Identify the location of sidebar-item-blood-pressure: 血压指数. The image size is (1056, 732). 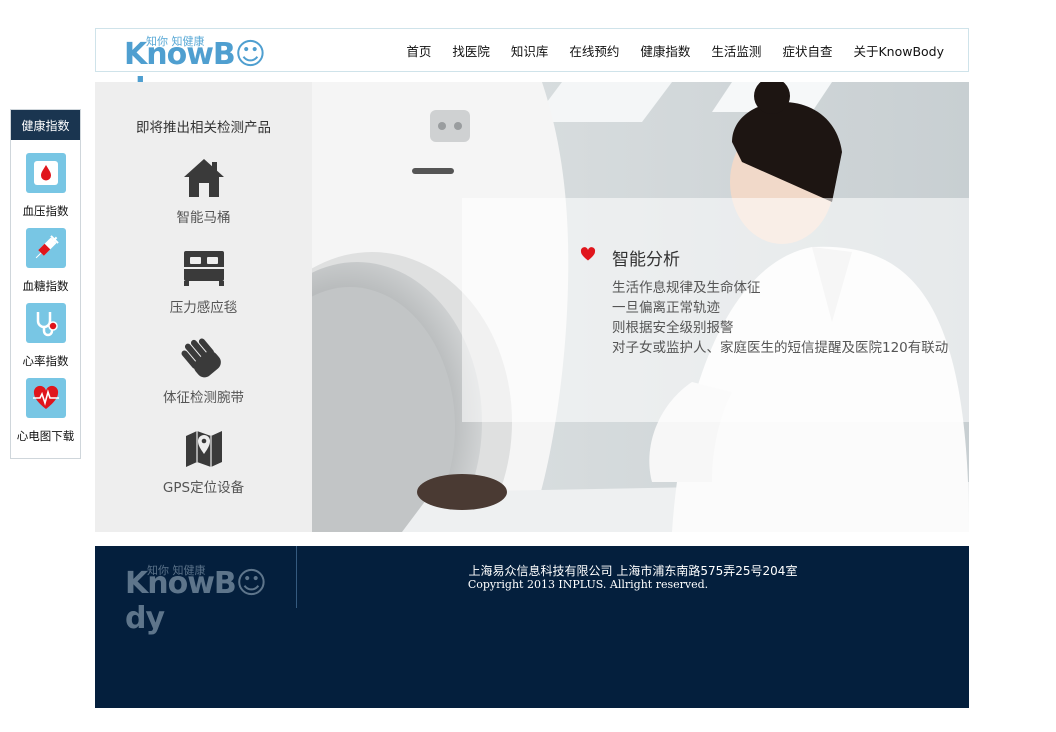
(45, 186).